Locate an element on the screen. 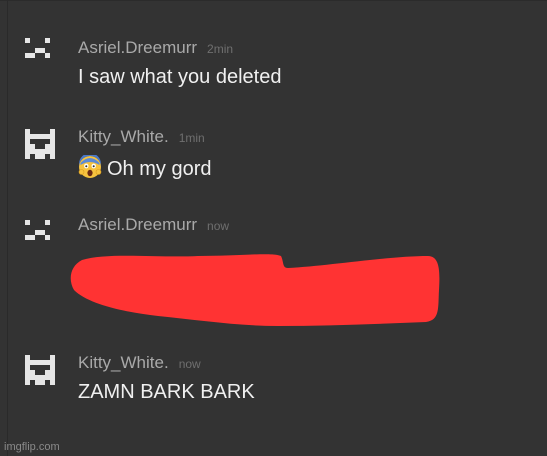  message-text: Oh my gord is located at coordinates (159, 169).